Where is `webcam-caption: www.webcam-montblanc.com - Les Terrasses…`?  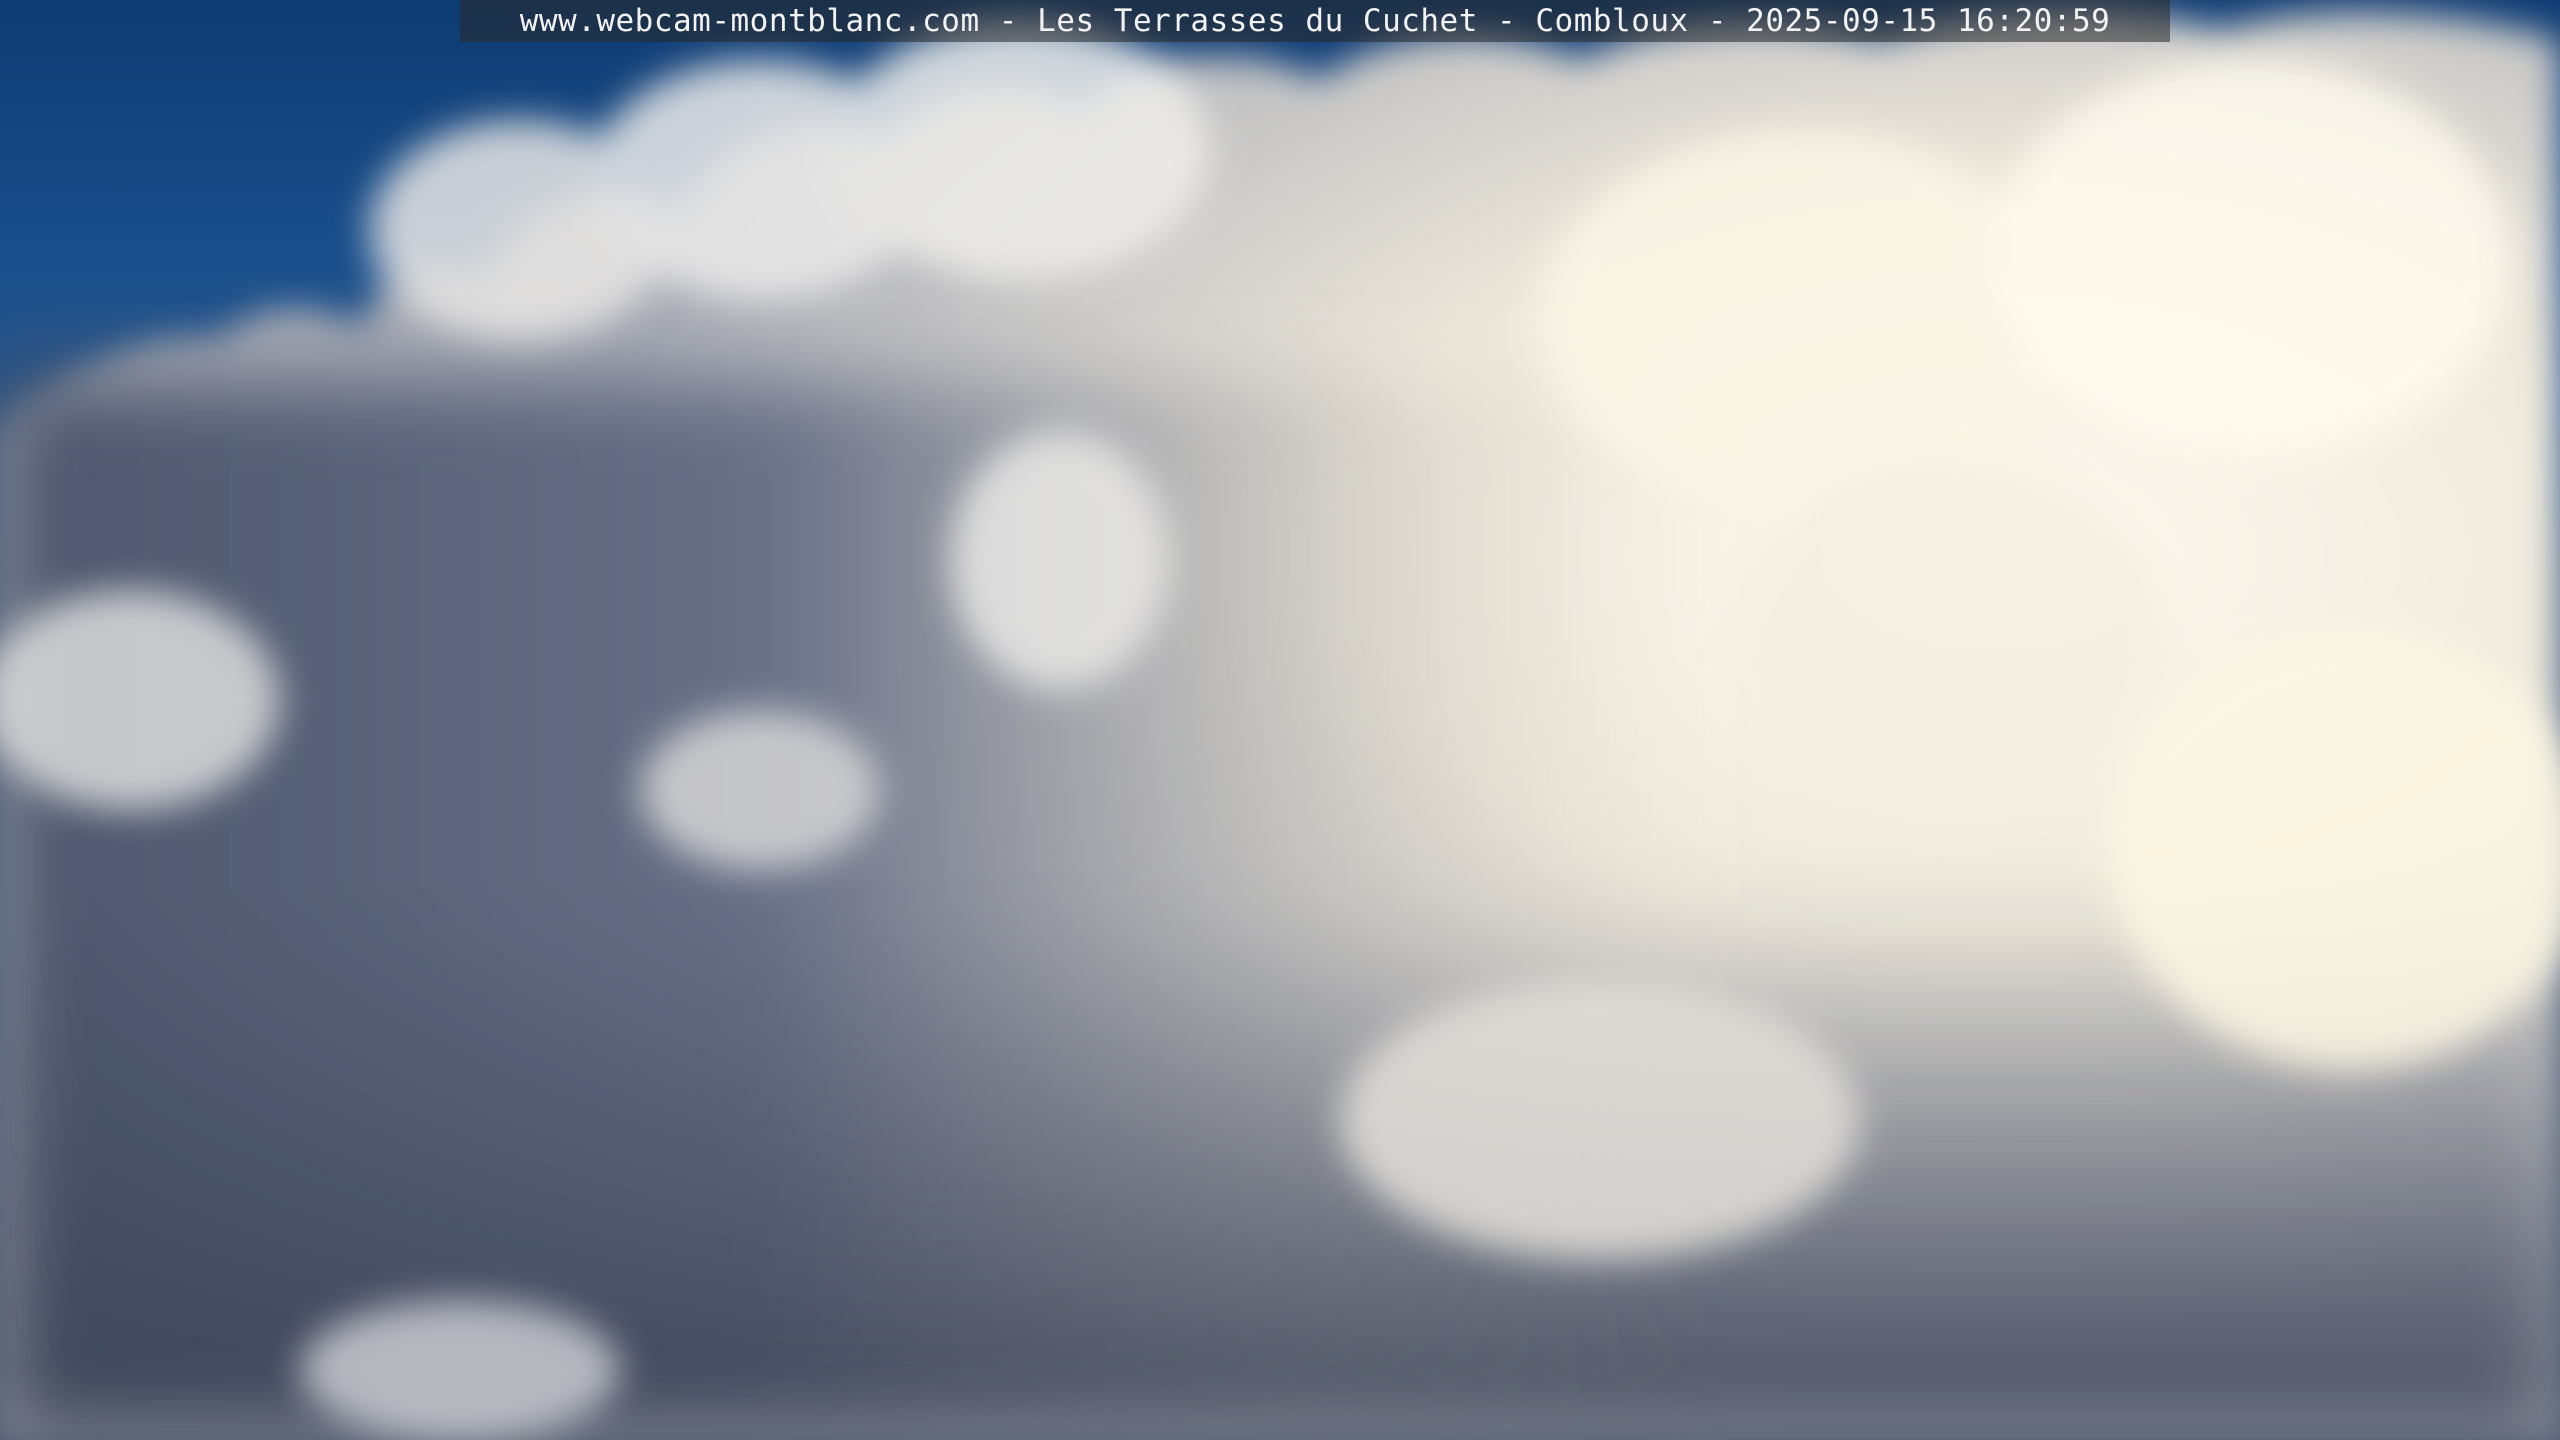 webcam-caption: www.webcam-montblanc.com - Les Terrasses… is located at coordinates (1315, 21).